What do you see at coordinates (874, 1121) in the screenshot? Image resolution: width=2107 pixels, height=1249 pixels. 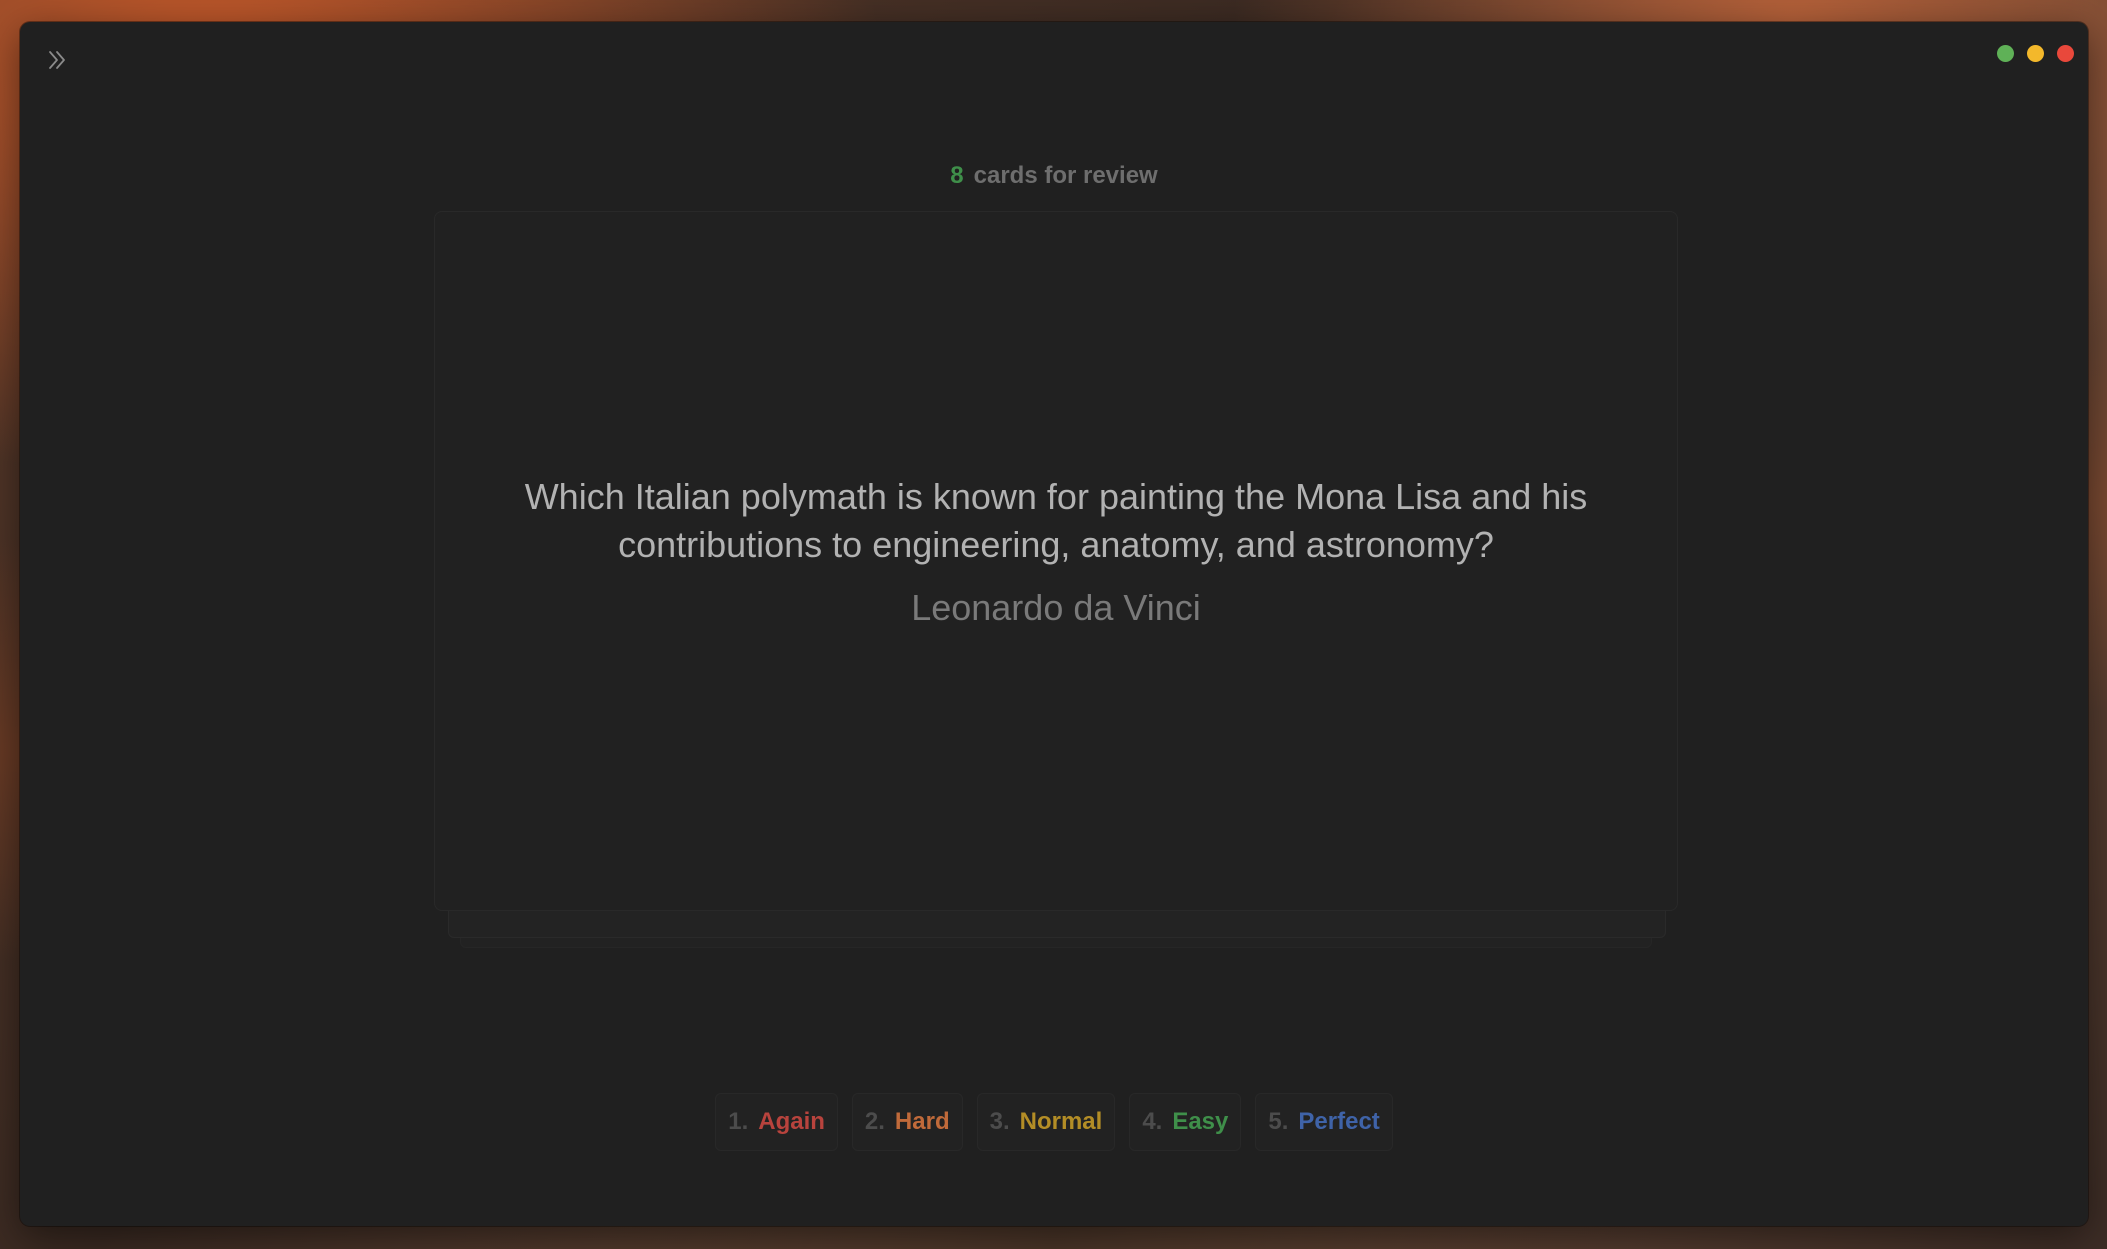 I see `rating-number: 2.` at bounding box center [874, 1121].